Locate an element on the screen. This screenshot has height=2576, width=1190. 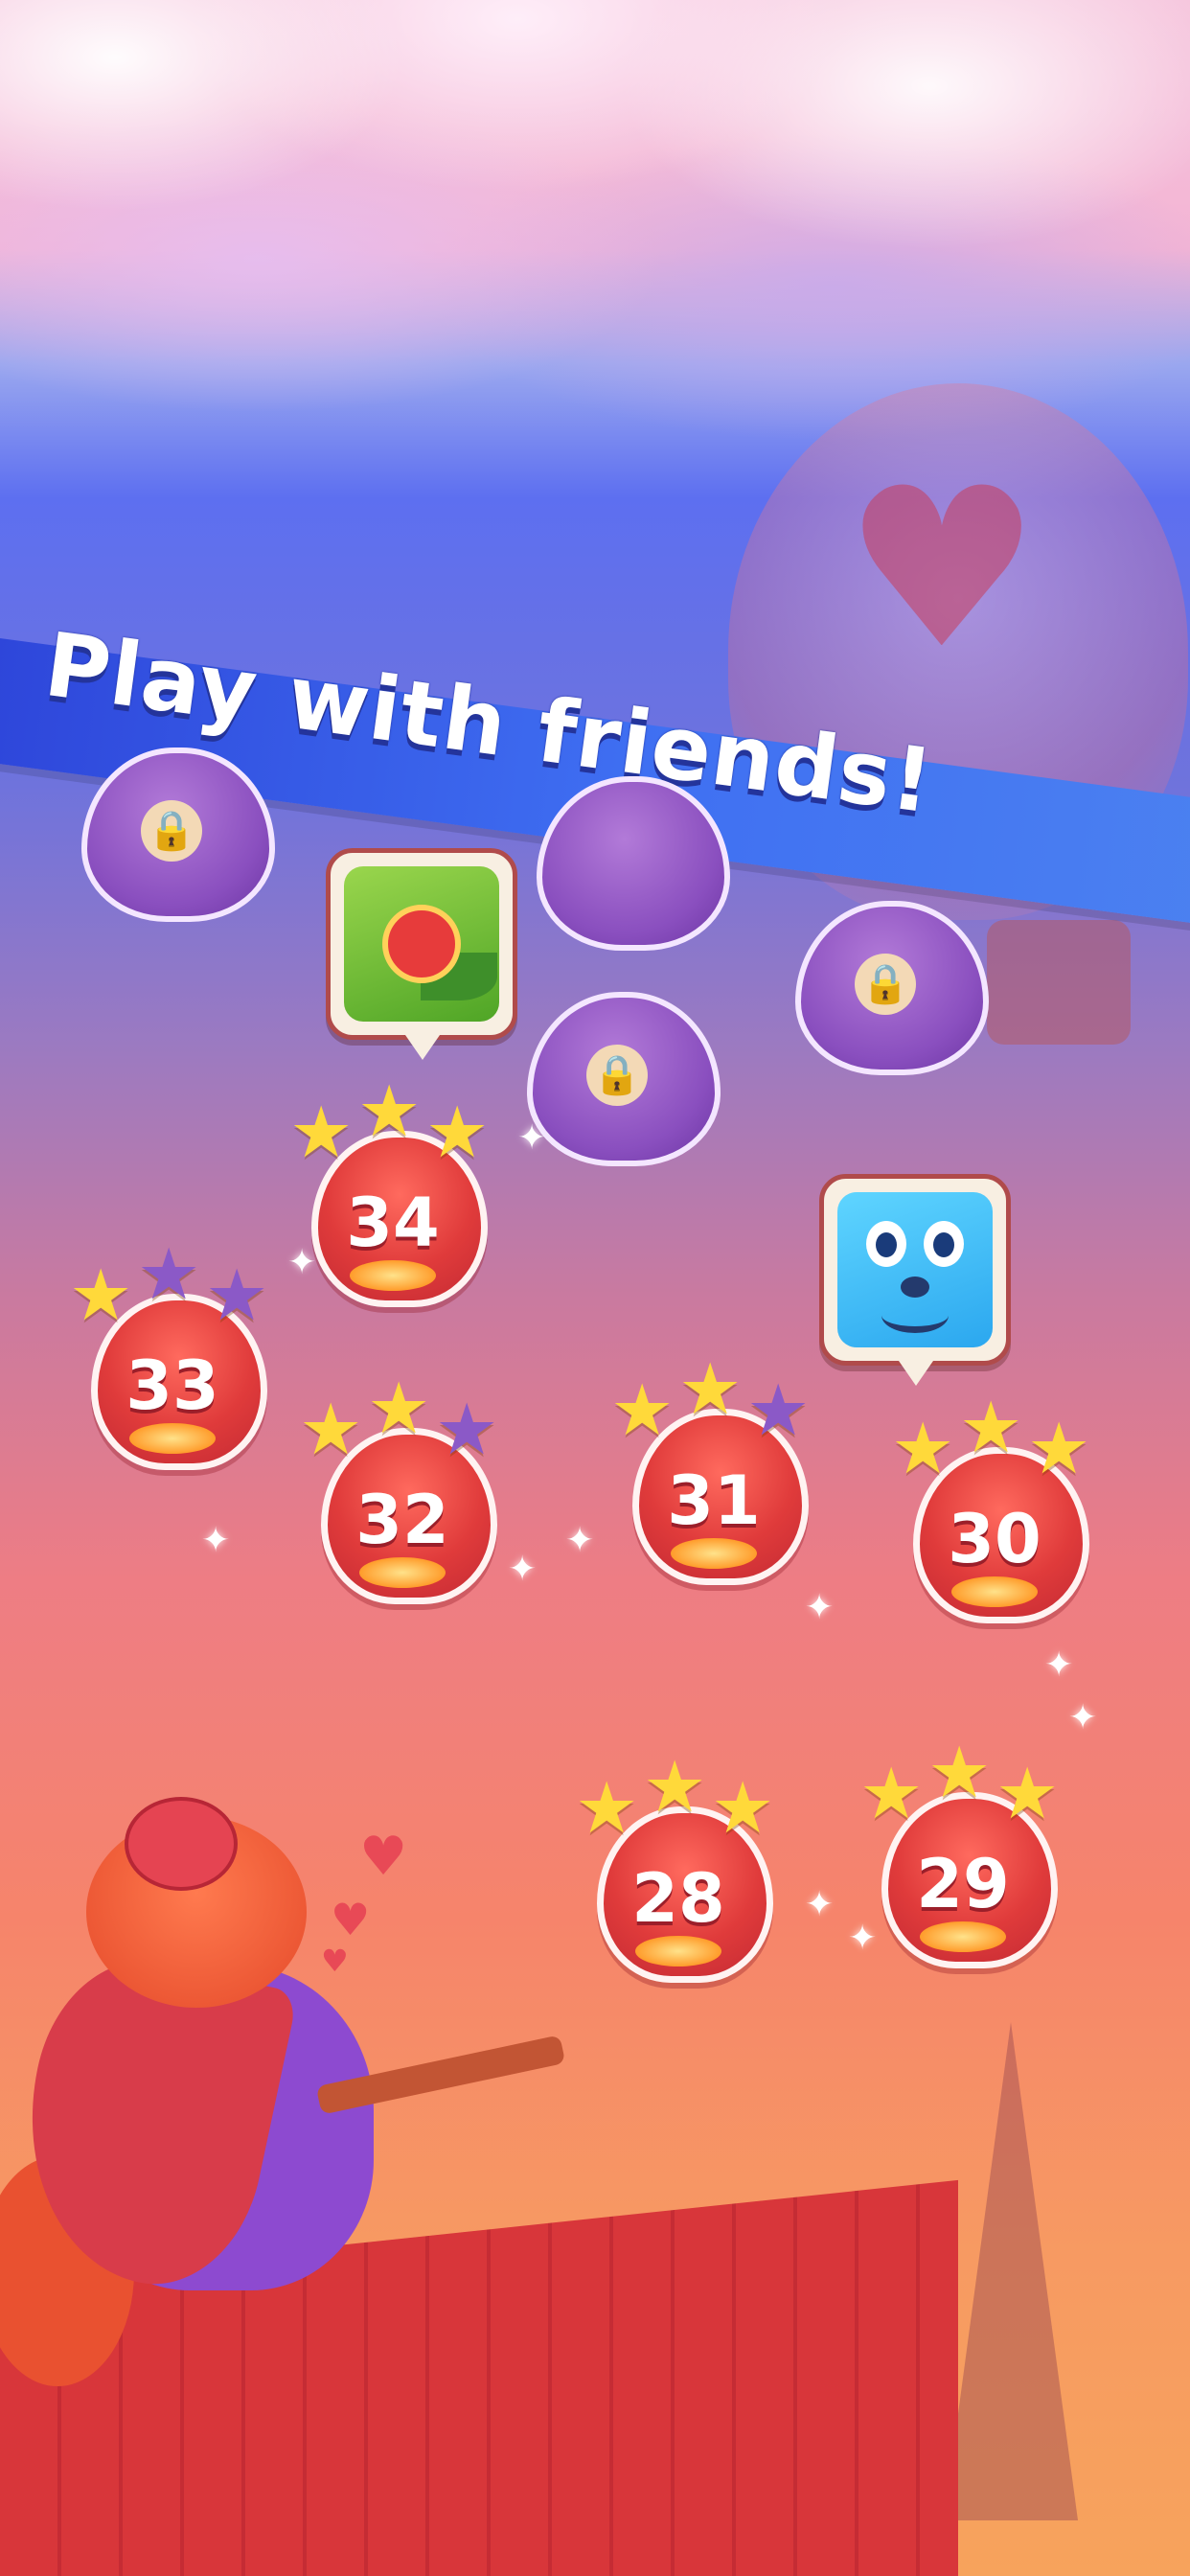
eiffel-tower is located at coordinates (1011, 2271).